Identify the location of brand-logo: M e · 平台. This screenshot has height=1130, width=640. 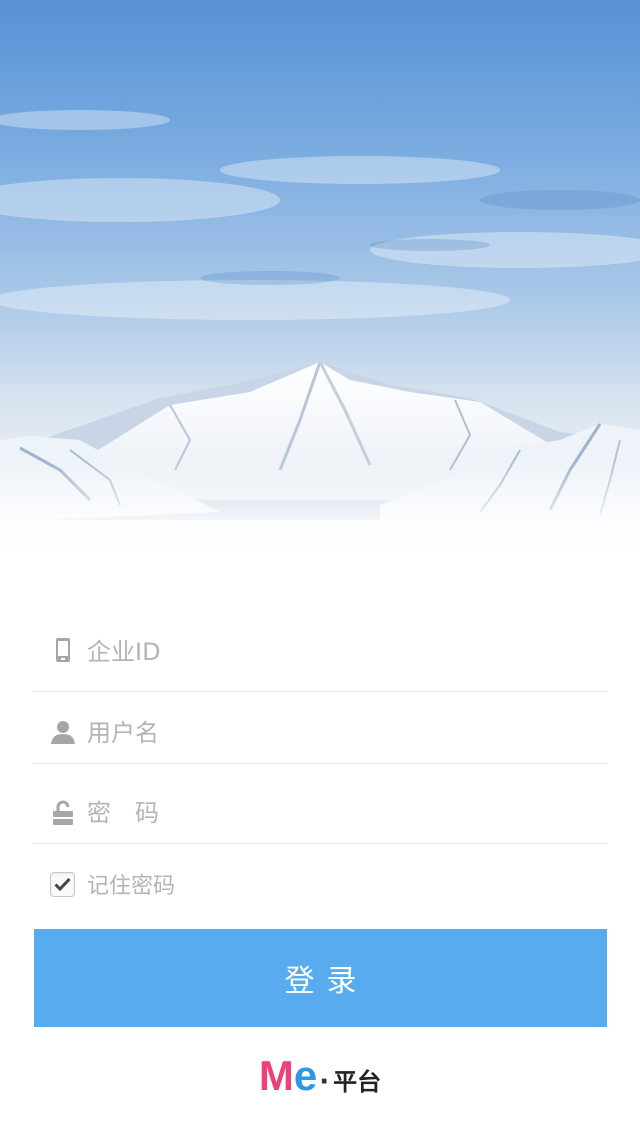
(320, 1077).